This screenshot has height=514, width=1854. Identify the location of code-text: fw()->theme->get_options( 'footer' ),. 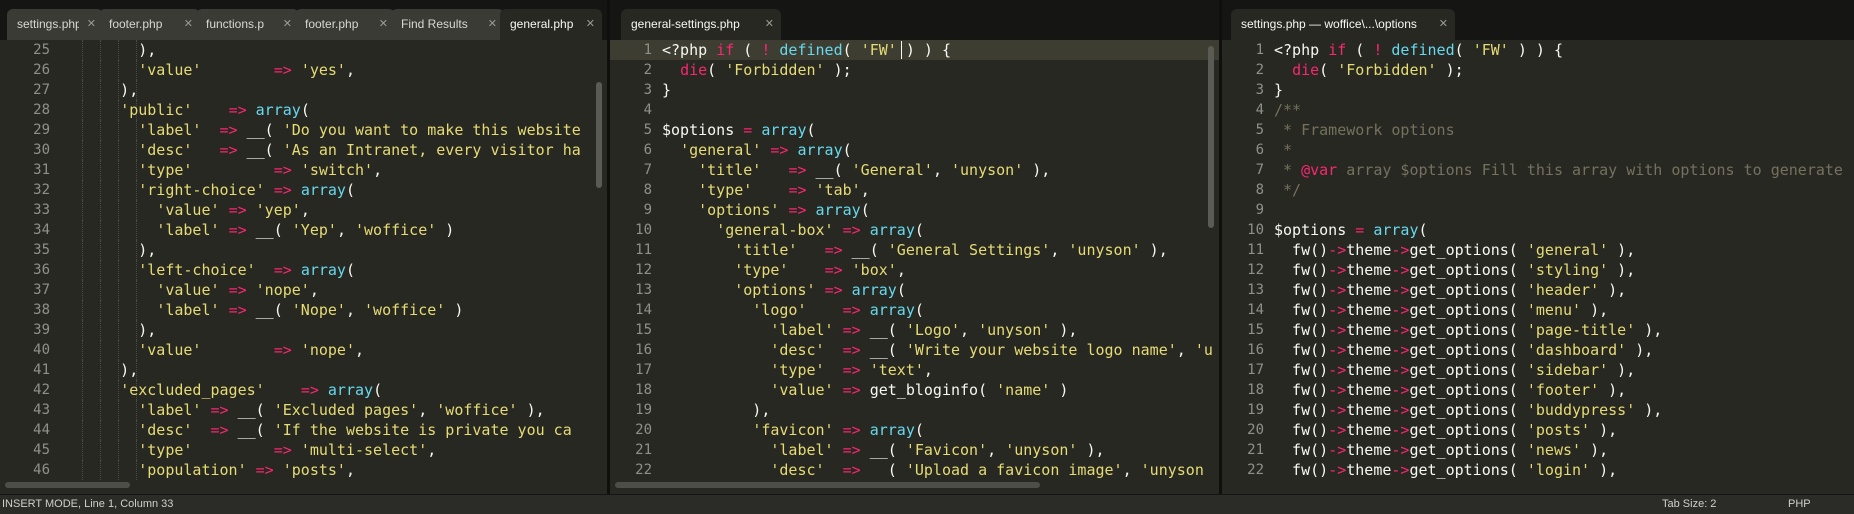
(1450, 390).